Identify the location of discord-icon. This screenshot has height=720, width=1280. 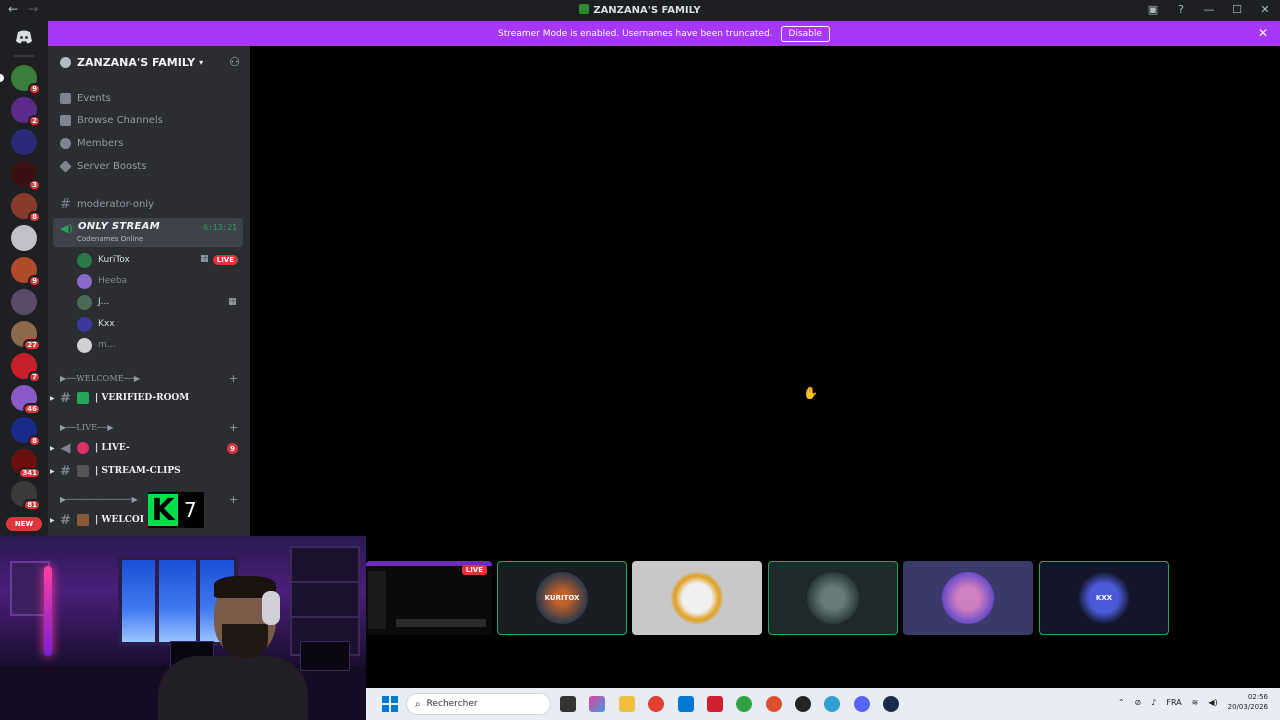
(862, 704).